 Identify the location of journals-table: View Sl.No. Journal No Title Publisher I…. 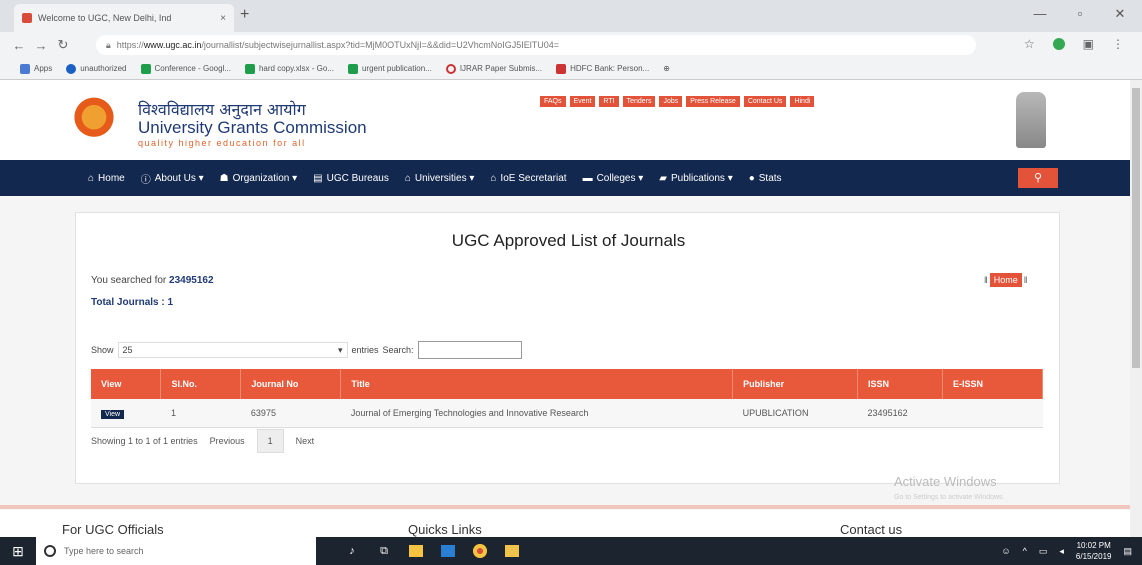
(567, 398).